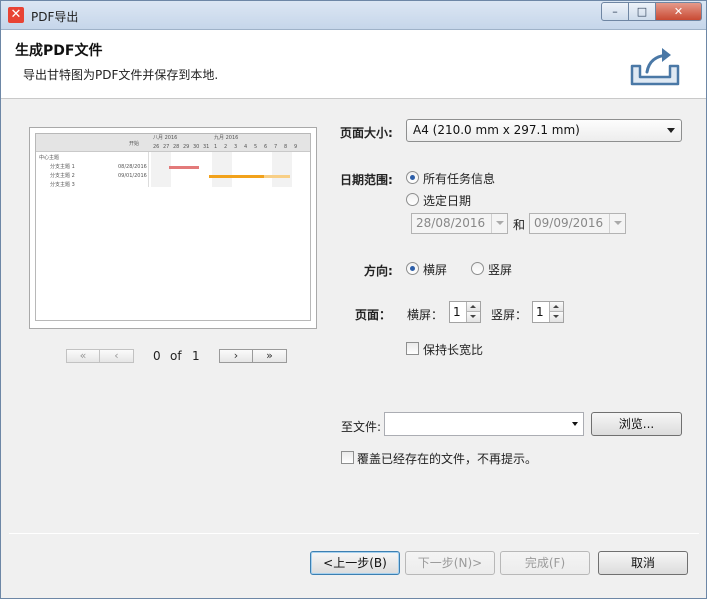 The height and width of the screenshot is (599, 707). Describe the element at coordinates (361, 427) in the screenshot. I see `to-file-label: 至文件:` at that location.